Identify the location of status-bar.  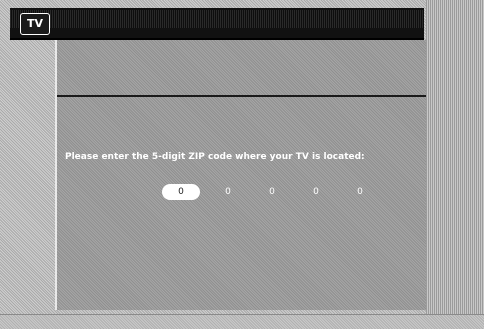
(242, 321).